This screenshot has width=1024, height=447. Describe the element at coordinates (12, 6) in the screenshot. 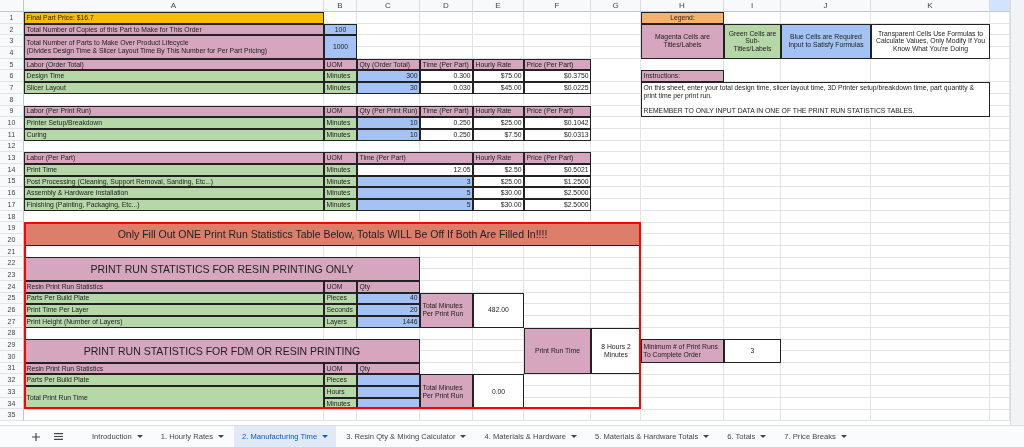

I see `select-all-corner` at that location.